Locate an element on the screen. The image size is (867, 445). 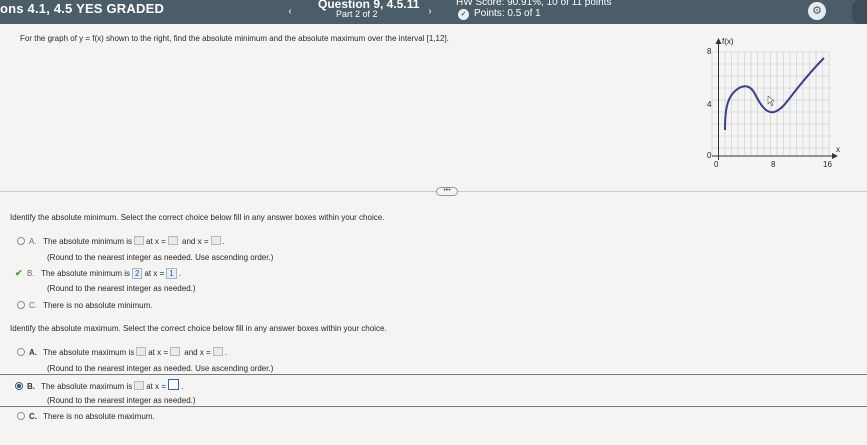
part-indicator: Part 2 of 2 is located at coordinates (357, 14).